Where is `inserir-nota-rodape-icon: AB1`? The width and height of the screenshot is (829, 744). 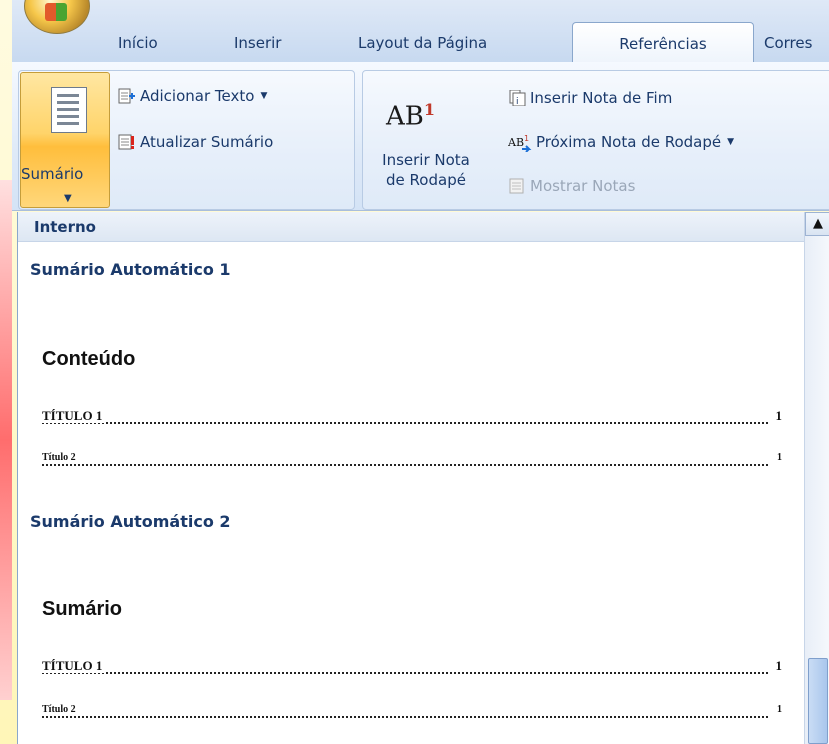 inserir-nota-rodape-icon: AB1 is located at coordinates (410, 116).